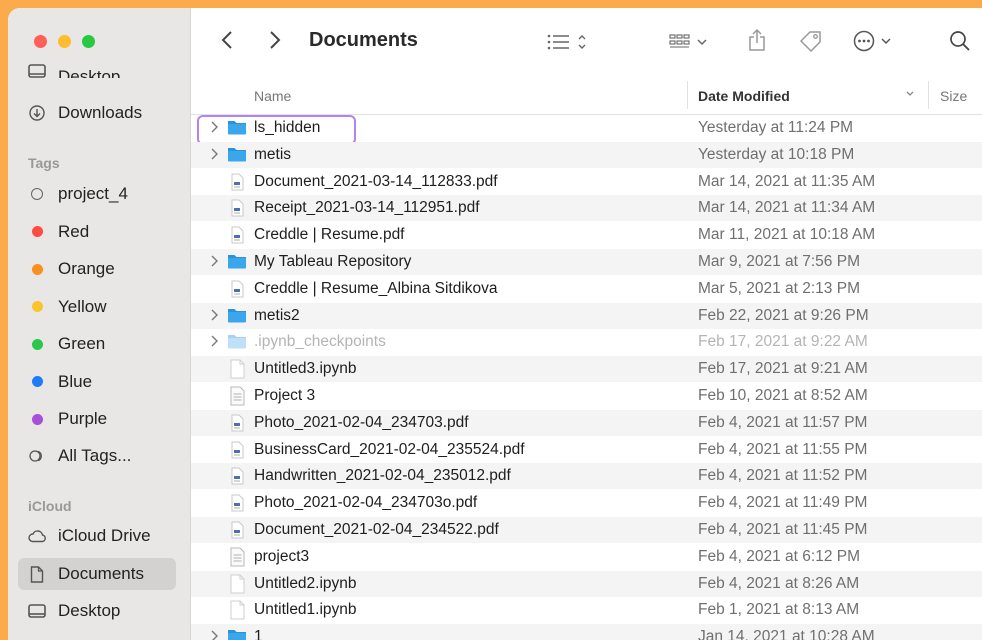 The image size is (982, 640). I want to click on file-date-modified: Feb 4, 2021 at 6:12 PM, so click(779, 556).